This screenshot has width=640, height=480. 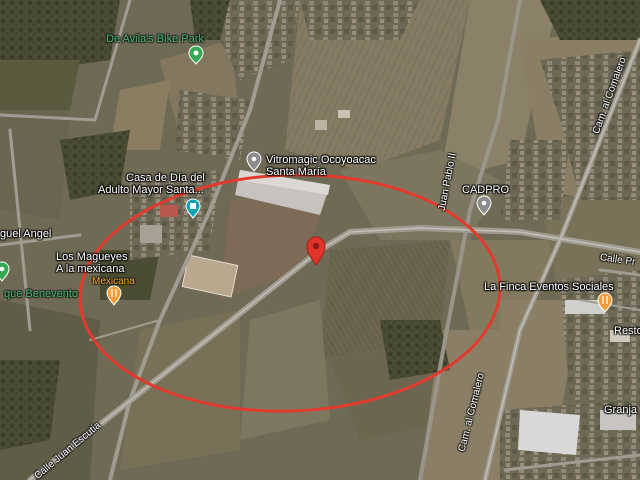 What do you see at coordinates (485, 190) in the screenshot?
I see `cadpro-label: CADPRO` at bounding box center [485, 190].